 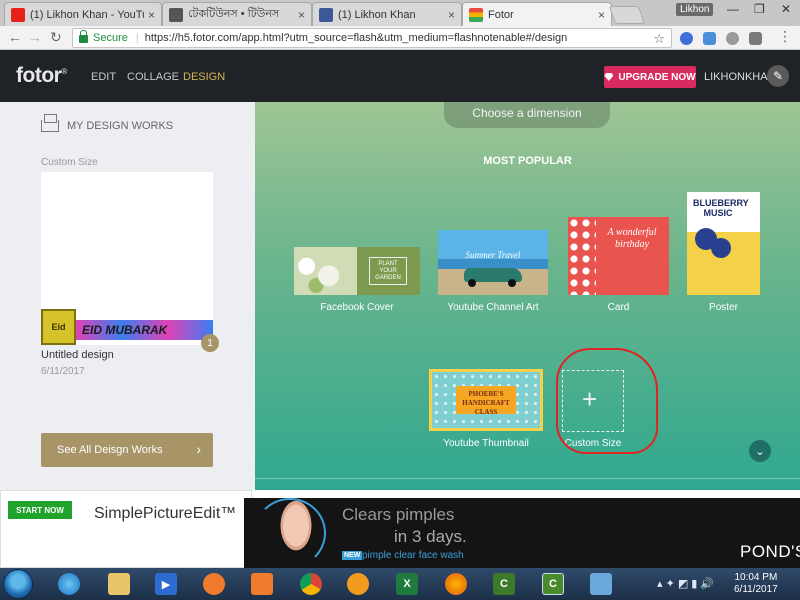 I want to click on file-explorer-icon, so click(x=119, y=584).